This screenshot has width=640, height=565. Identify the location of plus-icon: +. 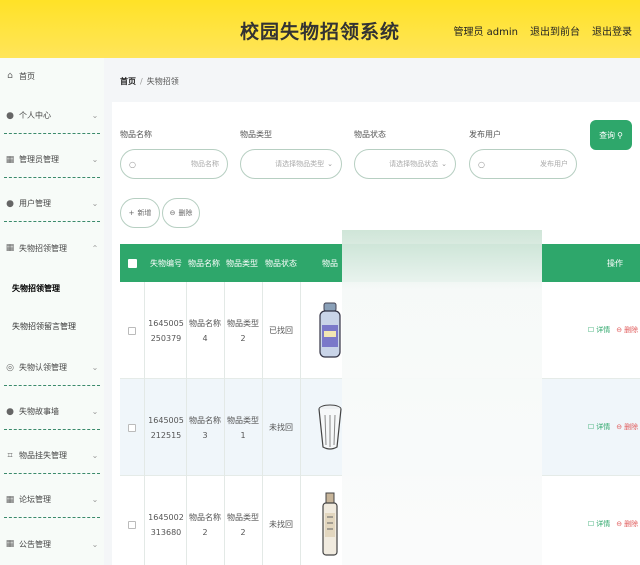
(131, 213).